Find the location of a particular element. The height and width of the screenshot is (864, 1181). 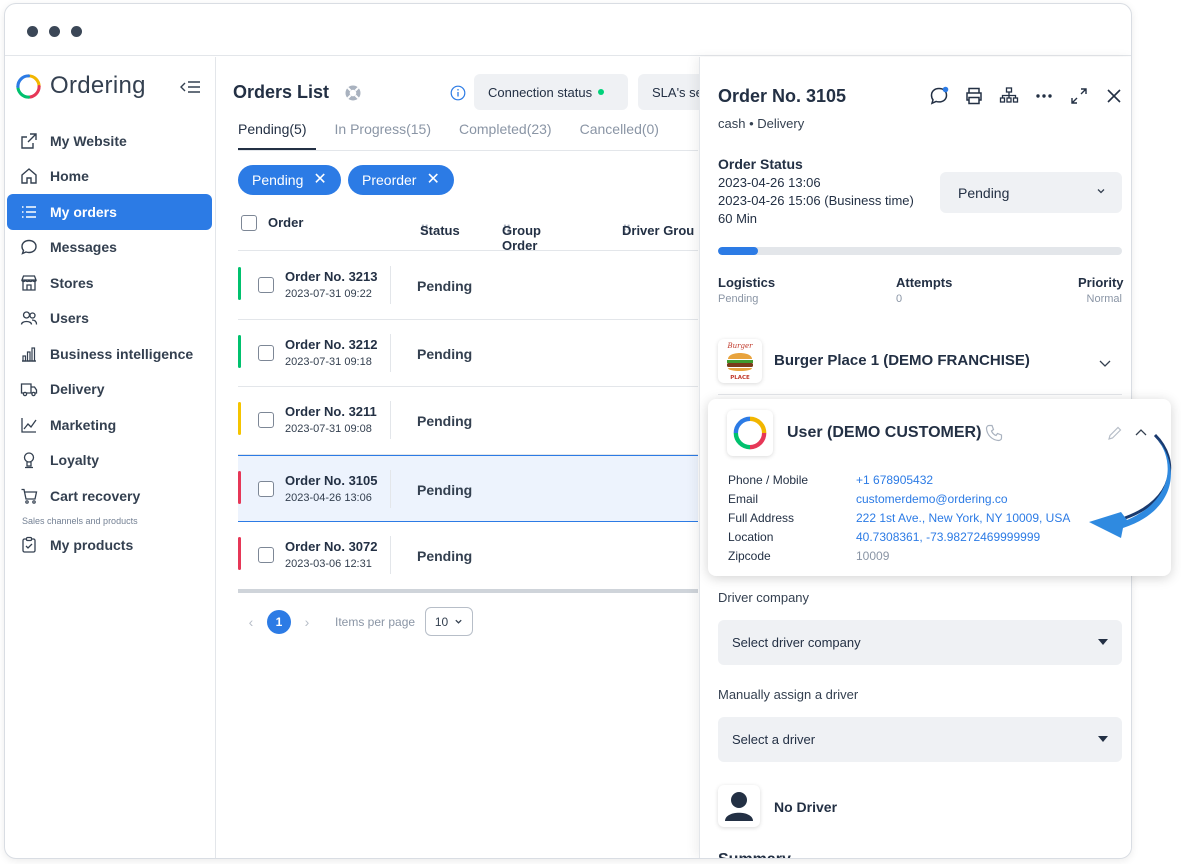

sidebar-item-my-orders: My orders is located at coordinates (109, 212).